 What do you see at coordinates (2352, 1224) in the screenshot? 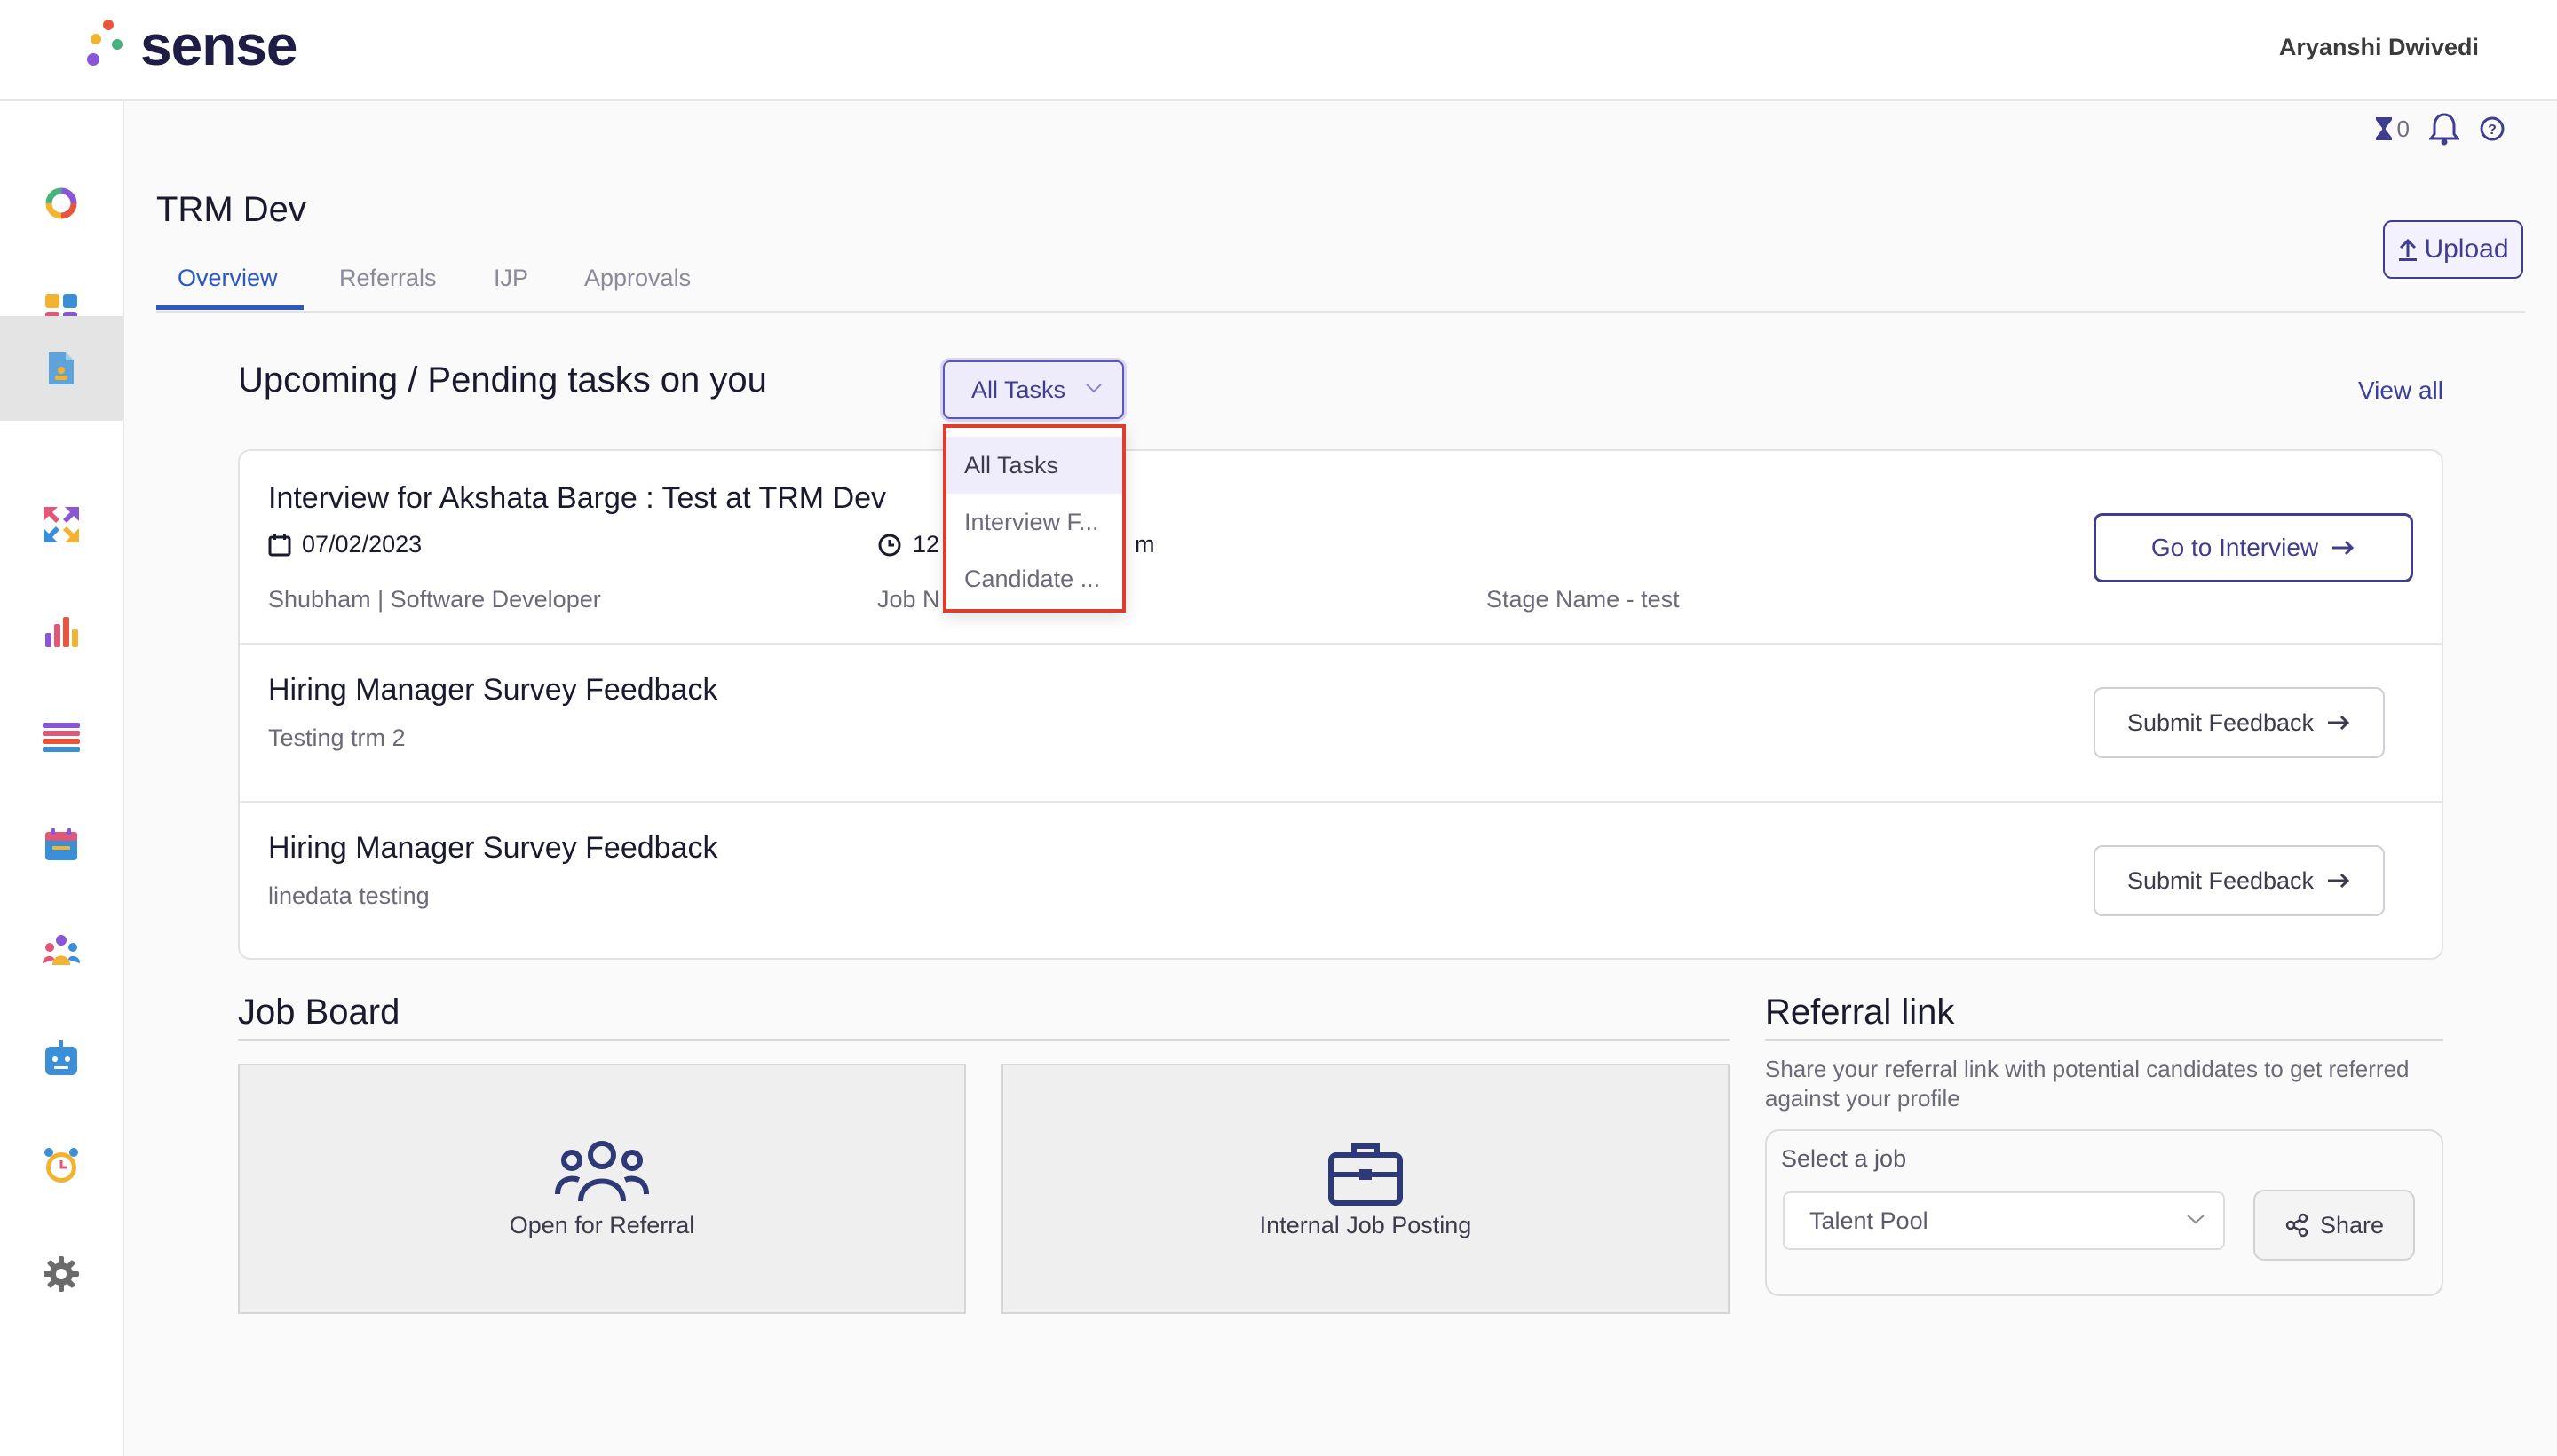
I see `share-label: Share` at bounding box center [2352, 1224].